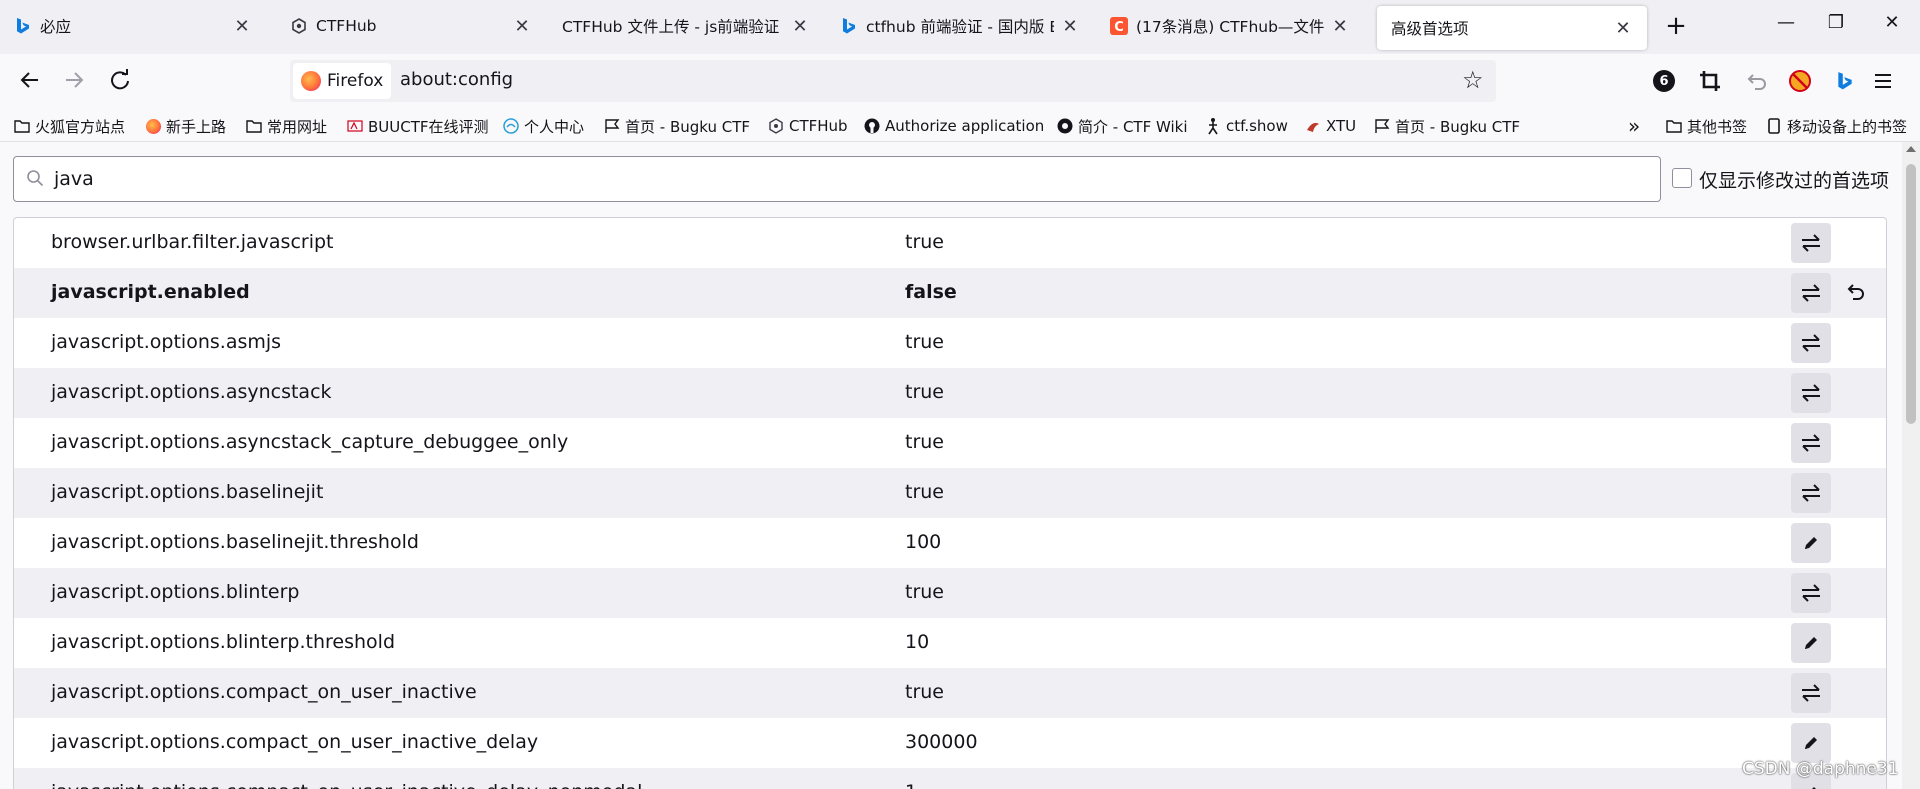 This screenshot has height=789, width=1920. What do you see at coordinates (1122, 126) in the screenshot?
I see `bookmark-item: 简介 - CTF Wiki` at bounding box center [1122, 126].